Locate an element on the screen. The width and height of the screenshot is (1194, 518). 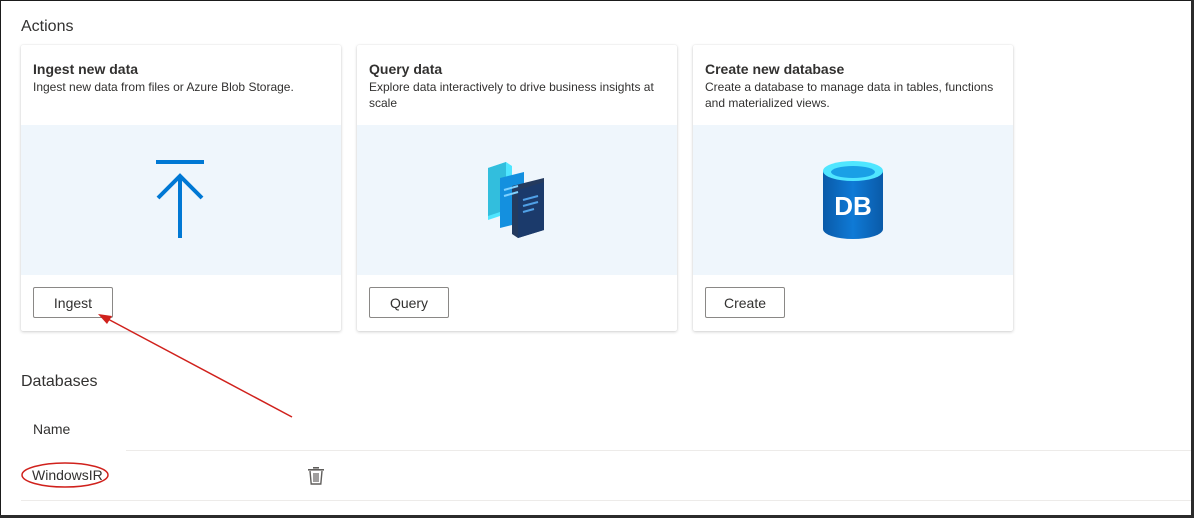
create-illustration: DB is located at coordinates (853, 200).